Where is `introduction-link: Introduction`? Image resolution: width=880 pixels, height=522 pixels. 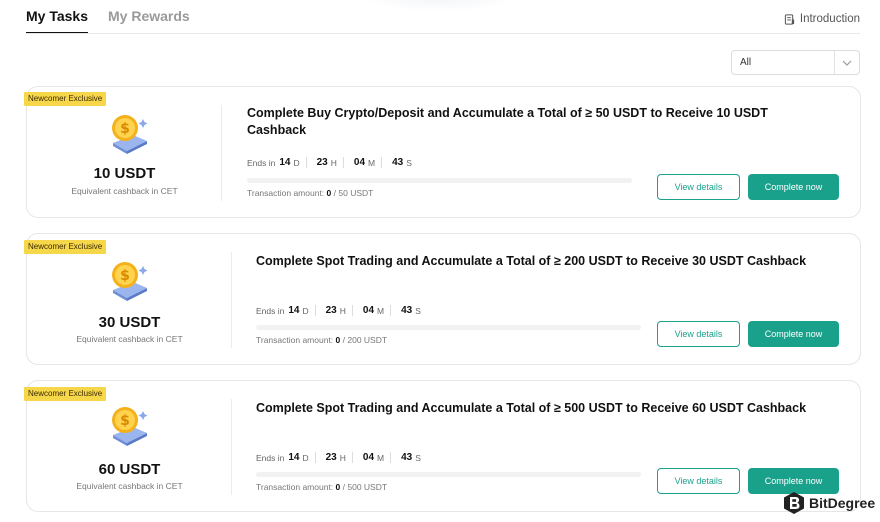 introduction-link: Introduction is located at coordinates (822, 19).